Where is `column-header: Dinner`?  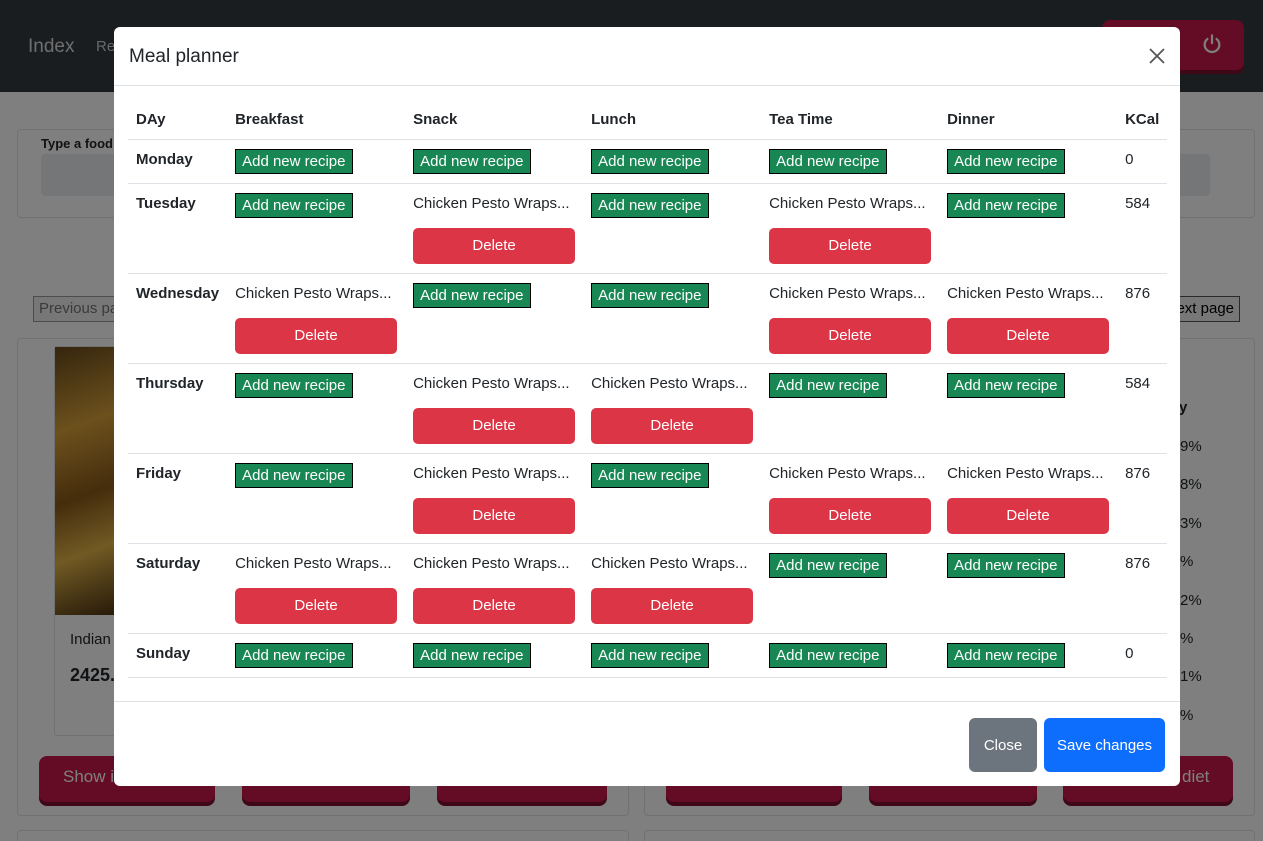 column-header: Dinner is located at coordinates (1028, 120).